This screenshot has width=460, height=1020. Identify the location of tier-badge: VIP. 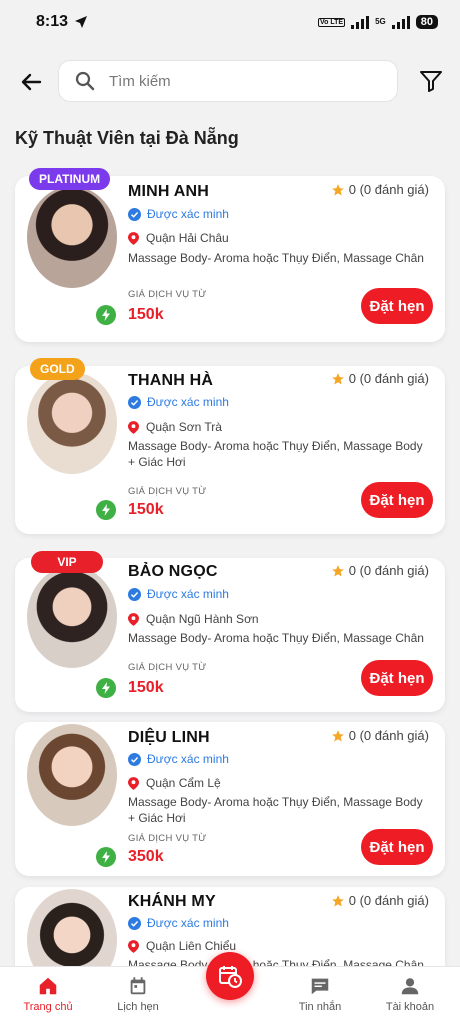
(67, 562).